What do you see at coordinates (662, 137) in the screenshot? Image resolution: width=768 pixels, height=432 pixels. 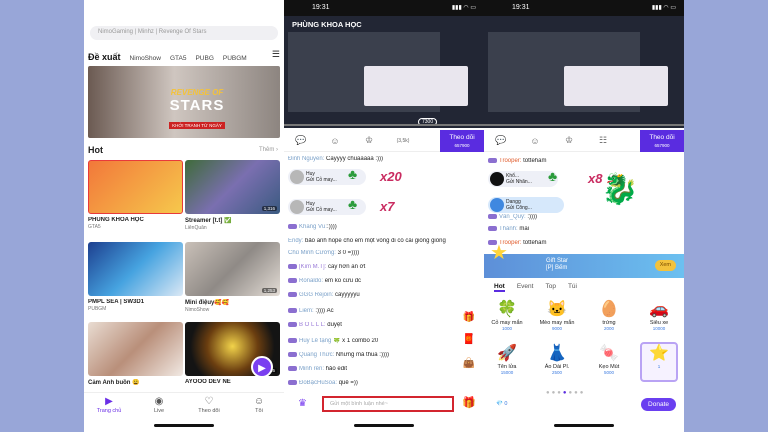 I see `follow-label: Theo dõi` at bounding box center [662, 137].